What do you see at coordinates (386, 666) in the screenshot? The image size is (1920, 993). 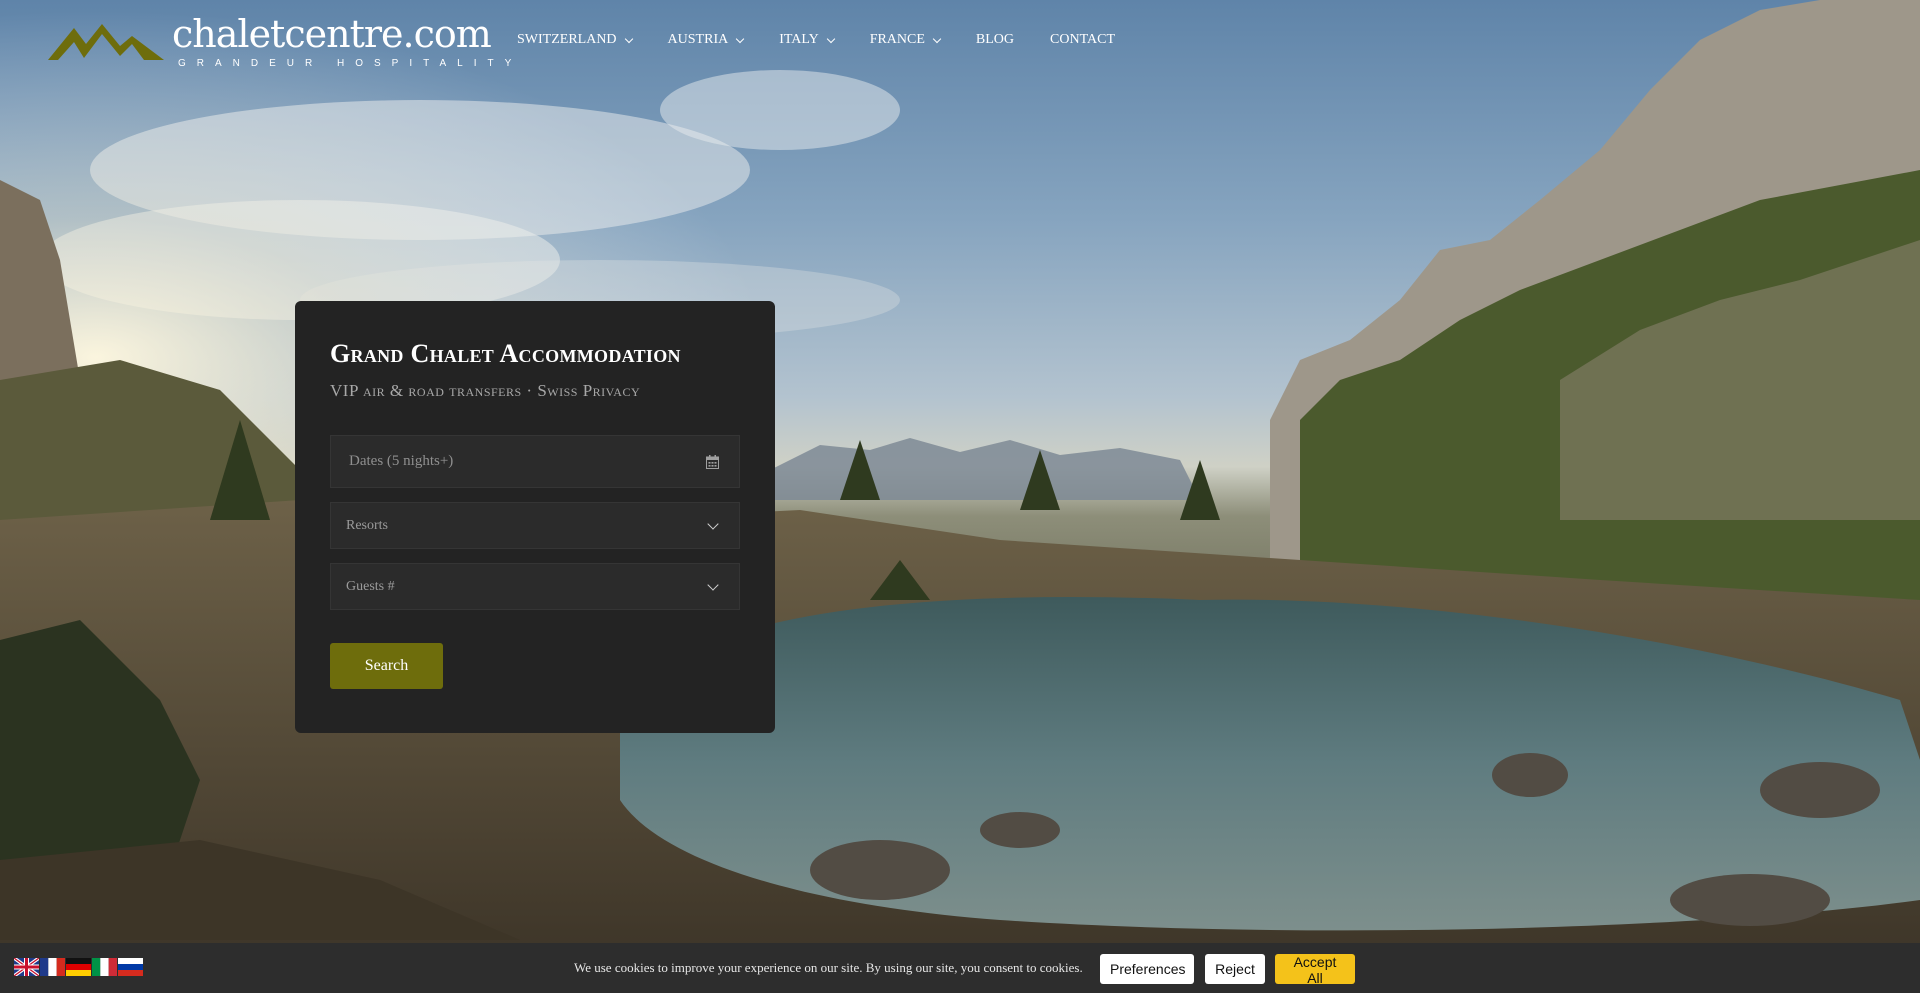 I see `search-button: Search` at bounding box center [386, 666].